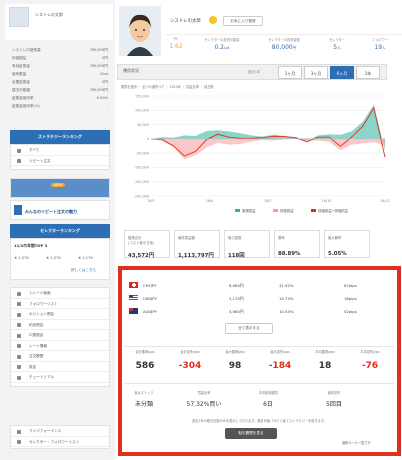 The width and height of the screenshot is (402, 460). I want to click on pair-pips: 16pips, so click(350, 298).